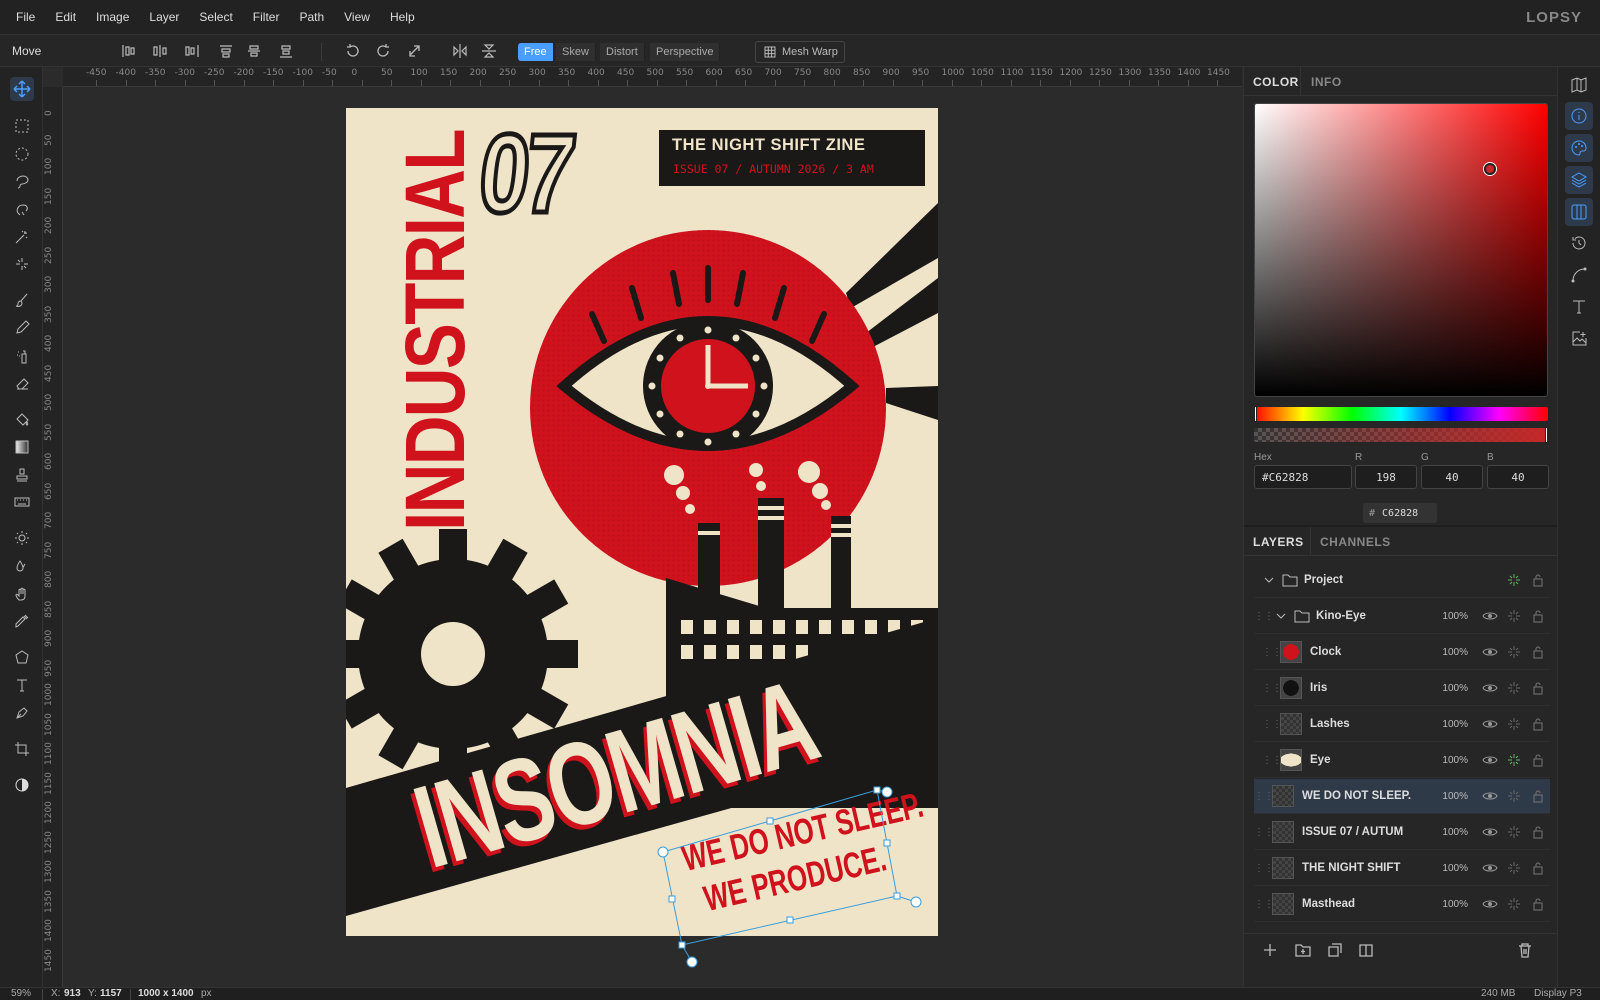 The height and width of the screenshot is (1000, 1600). I want to click on layer-row: ⋮⋮ Clock 100%, so click(1402, 652).